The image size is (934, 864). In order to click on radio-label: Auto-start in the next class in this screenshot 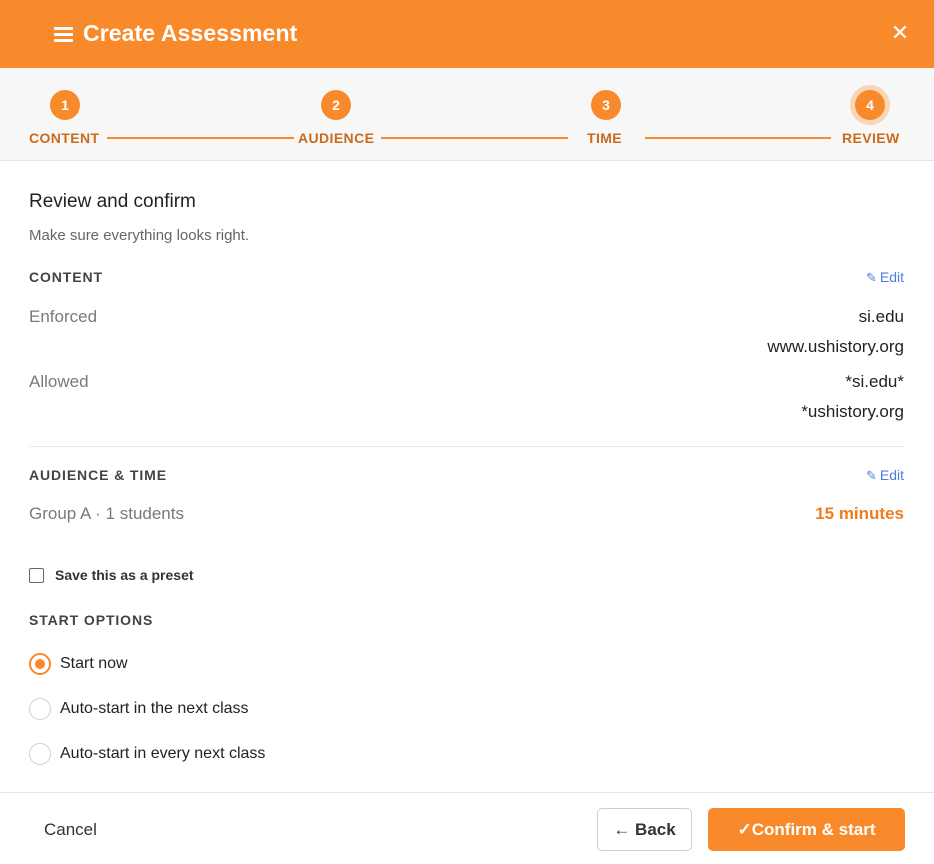, I will do `click(154, 709)`.